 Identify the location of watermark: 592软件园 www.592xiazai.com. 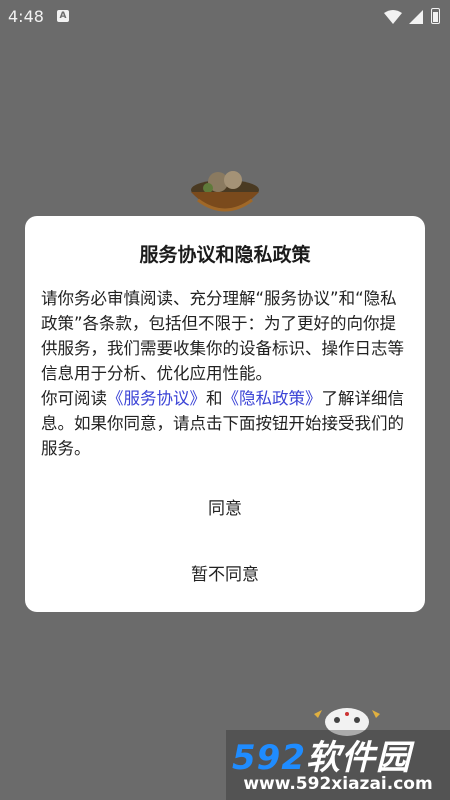
(338, 765).